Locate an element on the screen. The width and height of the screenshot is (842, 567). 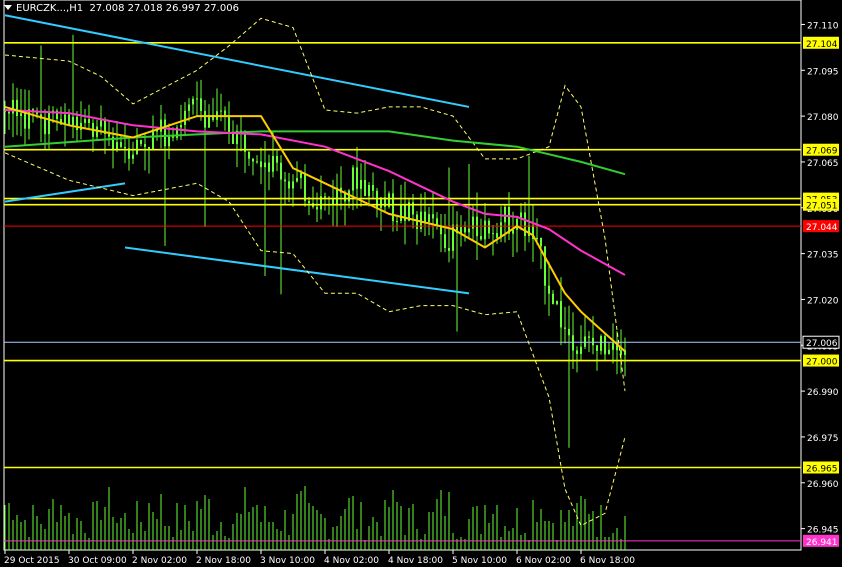
y-tick-label: 27.035 is located at coordinates (823, 256).